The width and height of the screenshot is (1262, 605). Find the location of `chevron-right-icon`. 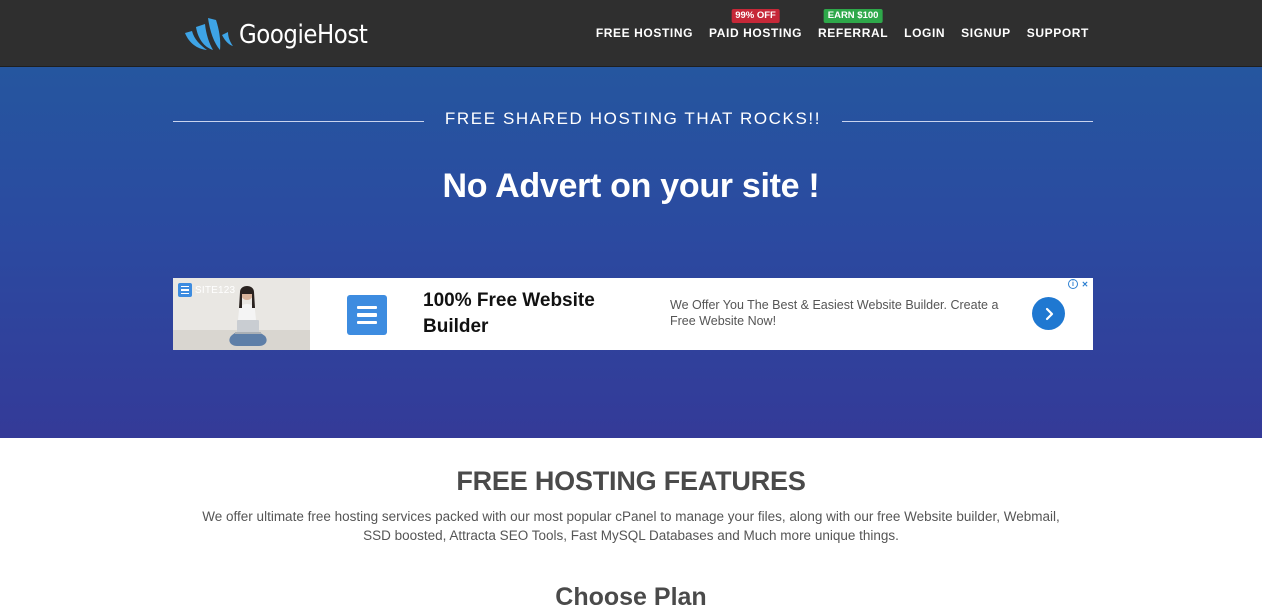

chevron-right-icon is located at coordinates (1049, 313).